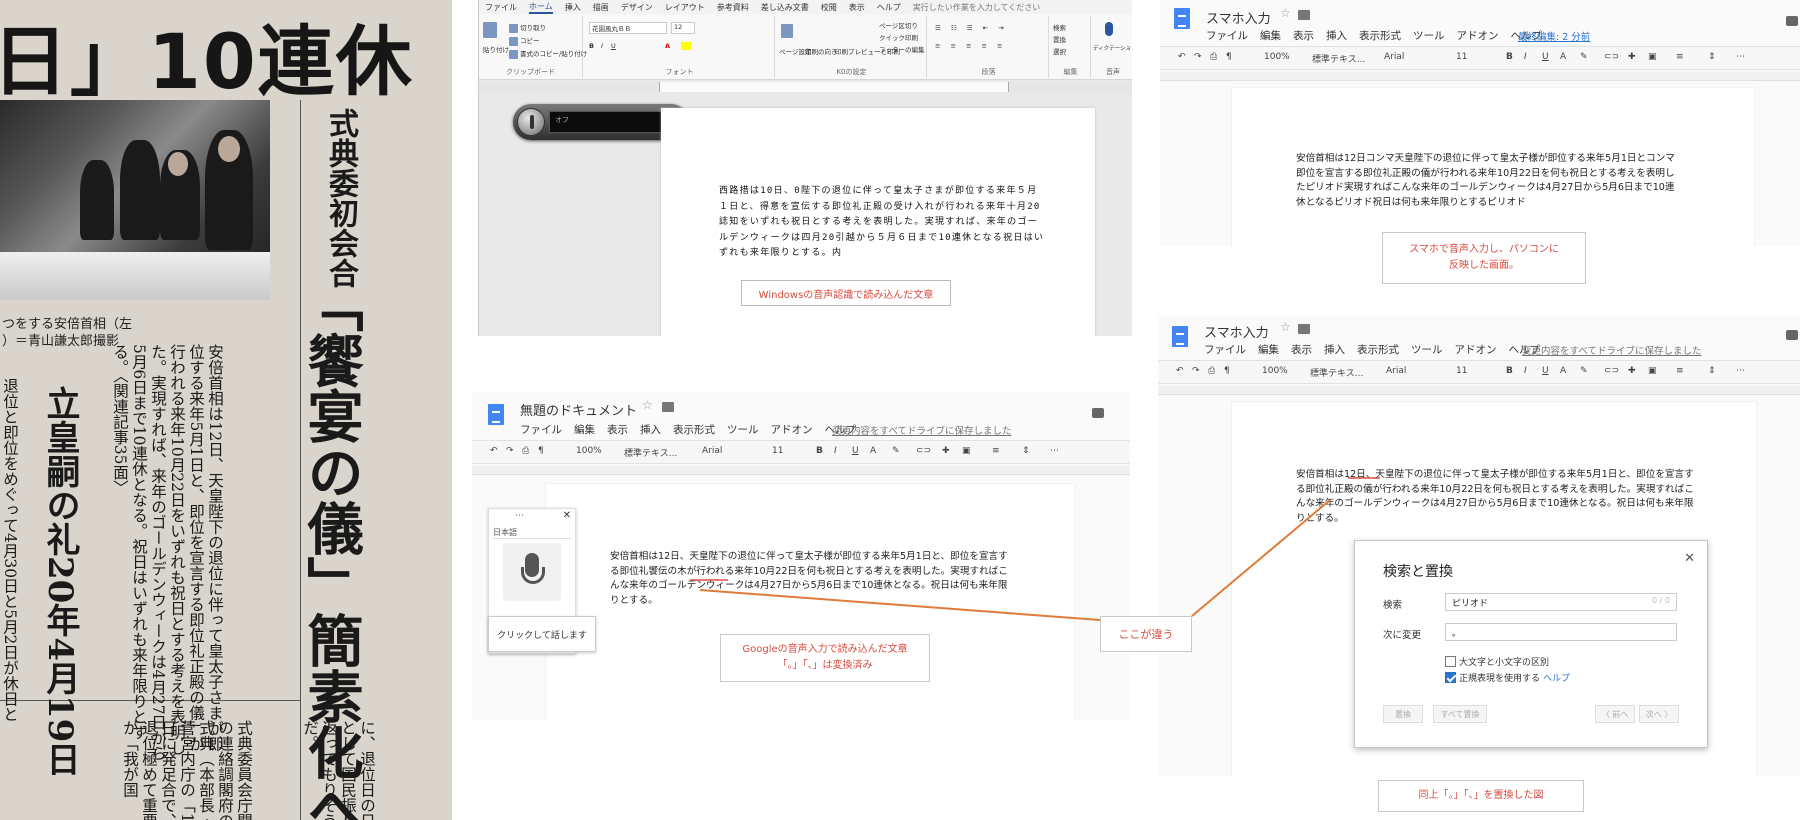 The width and height of the screenshot is (1800, 820). Describe the element at coordinates (971, 28) in the screenshot. I see `list-buttons: ☰ ☷ ☰ ⇤ ⇥` at that location.